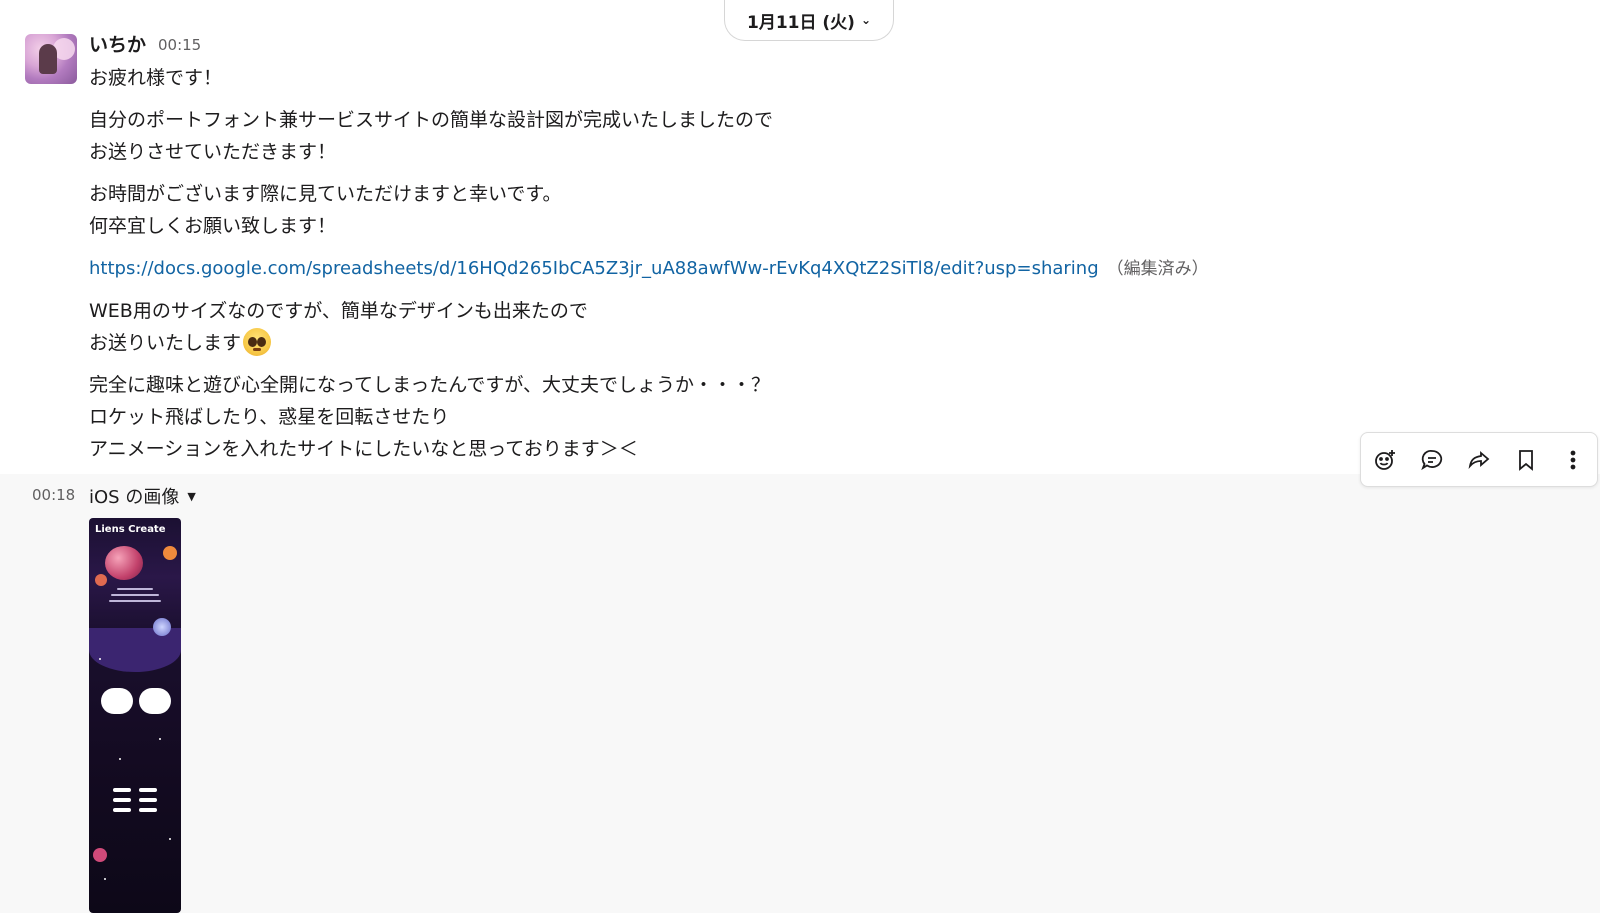 The image size is (1600, 913). Describe the element at coordinates (135, 650) in the screenshot. I see `thumbnail-wave` at that location.